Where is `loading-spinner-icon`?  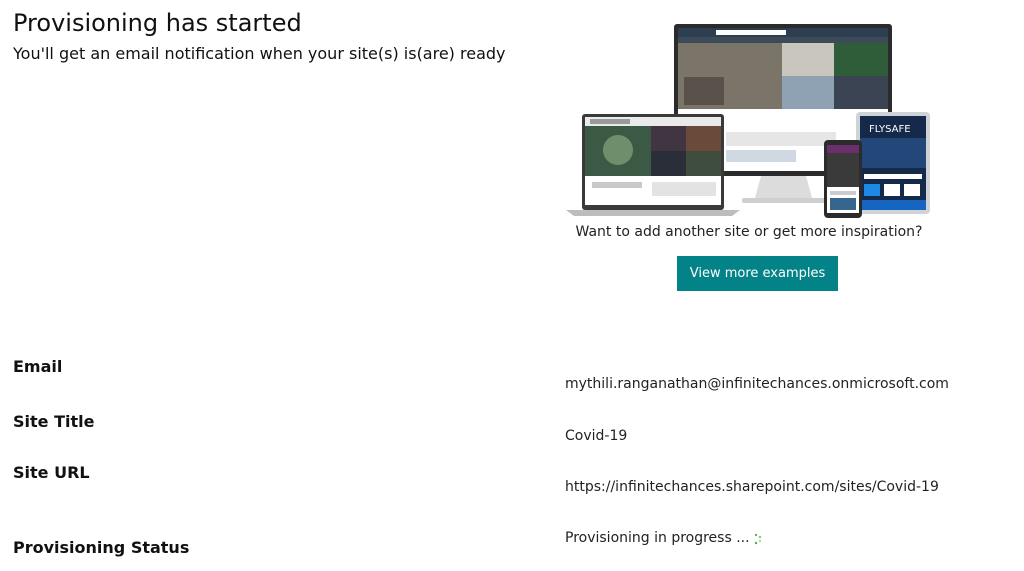 loading-spinner-icon is located at coordinates (758, 539).